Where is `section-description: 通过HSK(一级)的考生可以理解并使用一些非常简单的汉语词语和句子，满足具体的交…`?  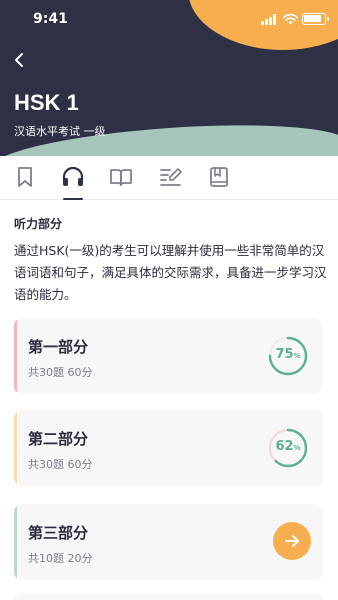
section-description: 通过HSK(一级)的考生可以理解并使用一些非常简单的汉语词语和句子，满足具体的交… is located at coordinates (170, 272).